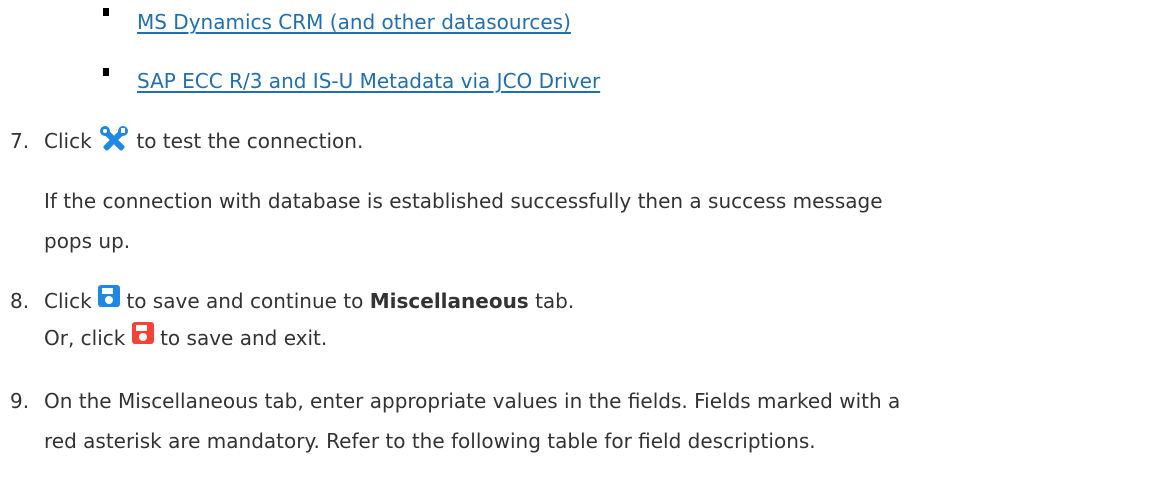 This screenshot has width=1174, height=484. What do you see at coordinates (555, 301) in the screenshot?
I see `step-text: tab.` at bounding box center [555, 301].